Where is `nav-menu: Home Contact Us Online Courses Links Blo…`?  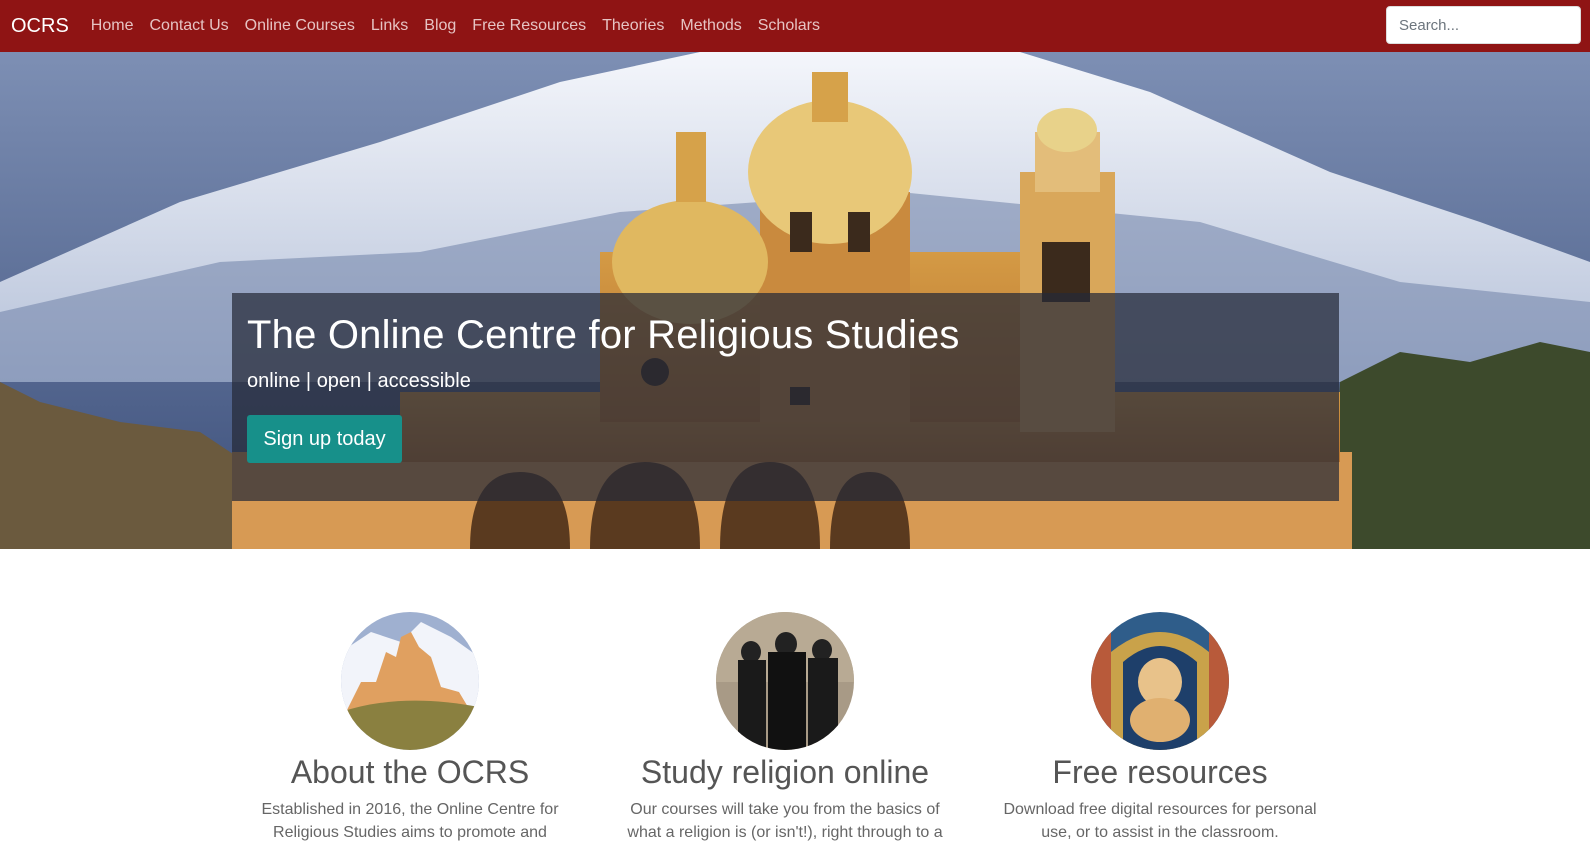
nav-menu: Home Contact Us Online Courses Links Blo… is located at coordinates (455, 26).